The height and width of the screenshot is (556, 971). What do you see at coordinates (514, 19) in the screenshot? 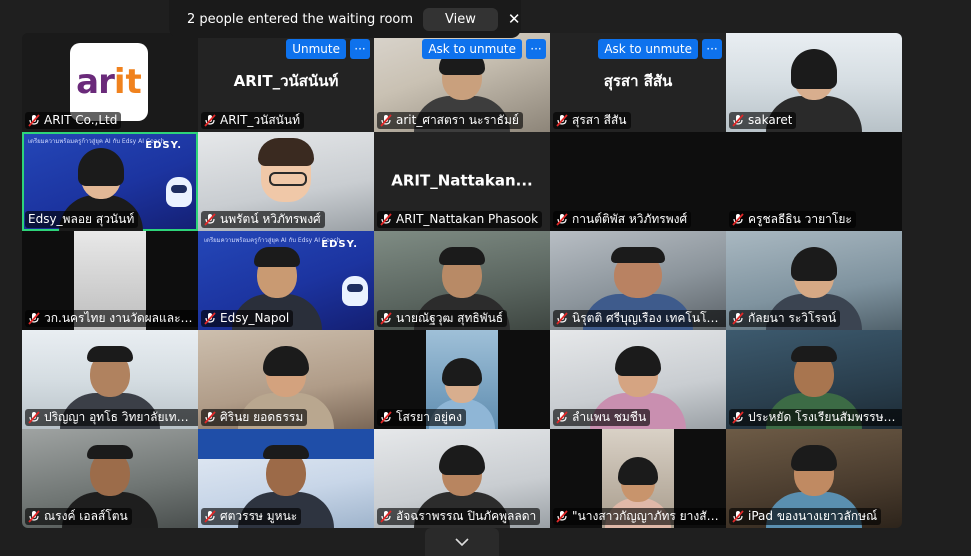
I see `close-icon: ✕` at bounding box center [514, 19].